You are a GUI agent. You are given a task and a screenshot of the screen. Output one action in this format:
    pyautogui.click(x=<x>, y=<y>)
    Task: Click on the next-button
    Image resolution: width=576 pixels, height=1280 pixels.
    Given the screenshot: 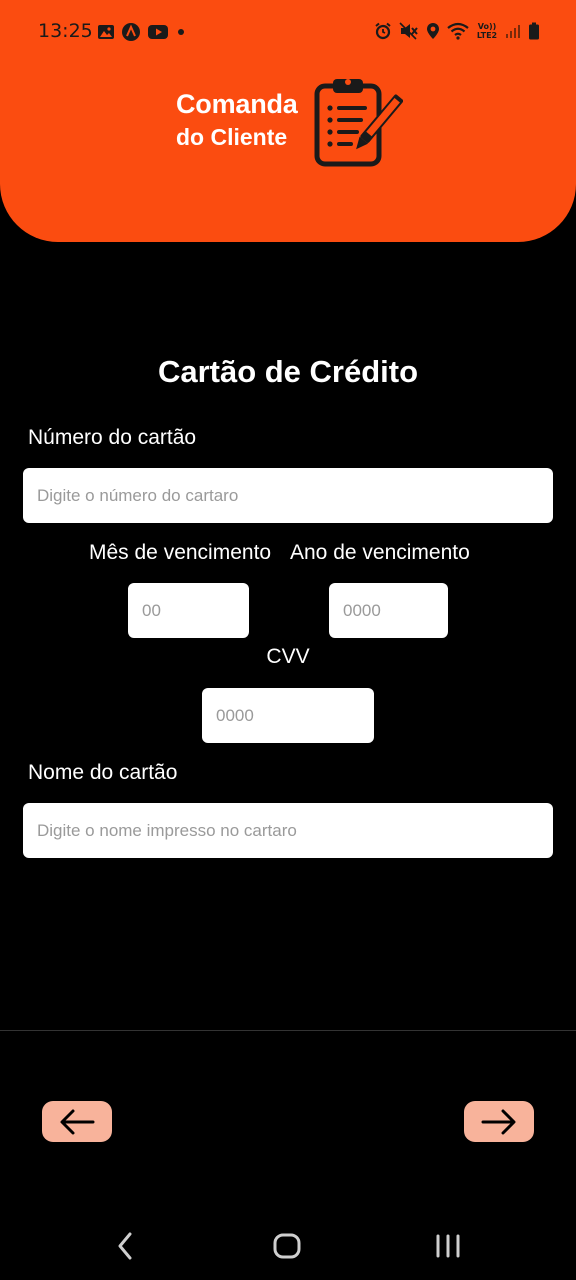 What is the action you would take?
    pyautogui.click(x=499, y=1121)
    